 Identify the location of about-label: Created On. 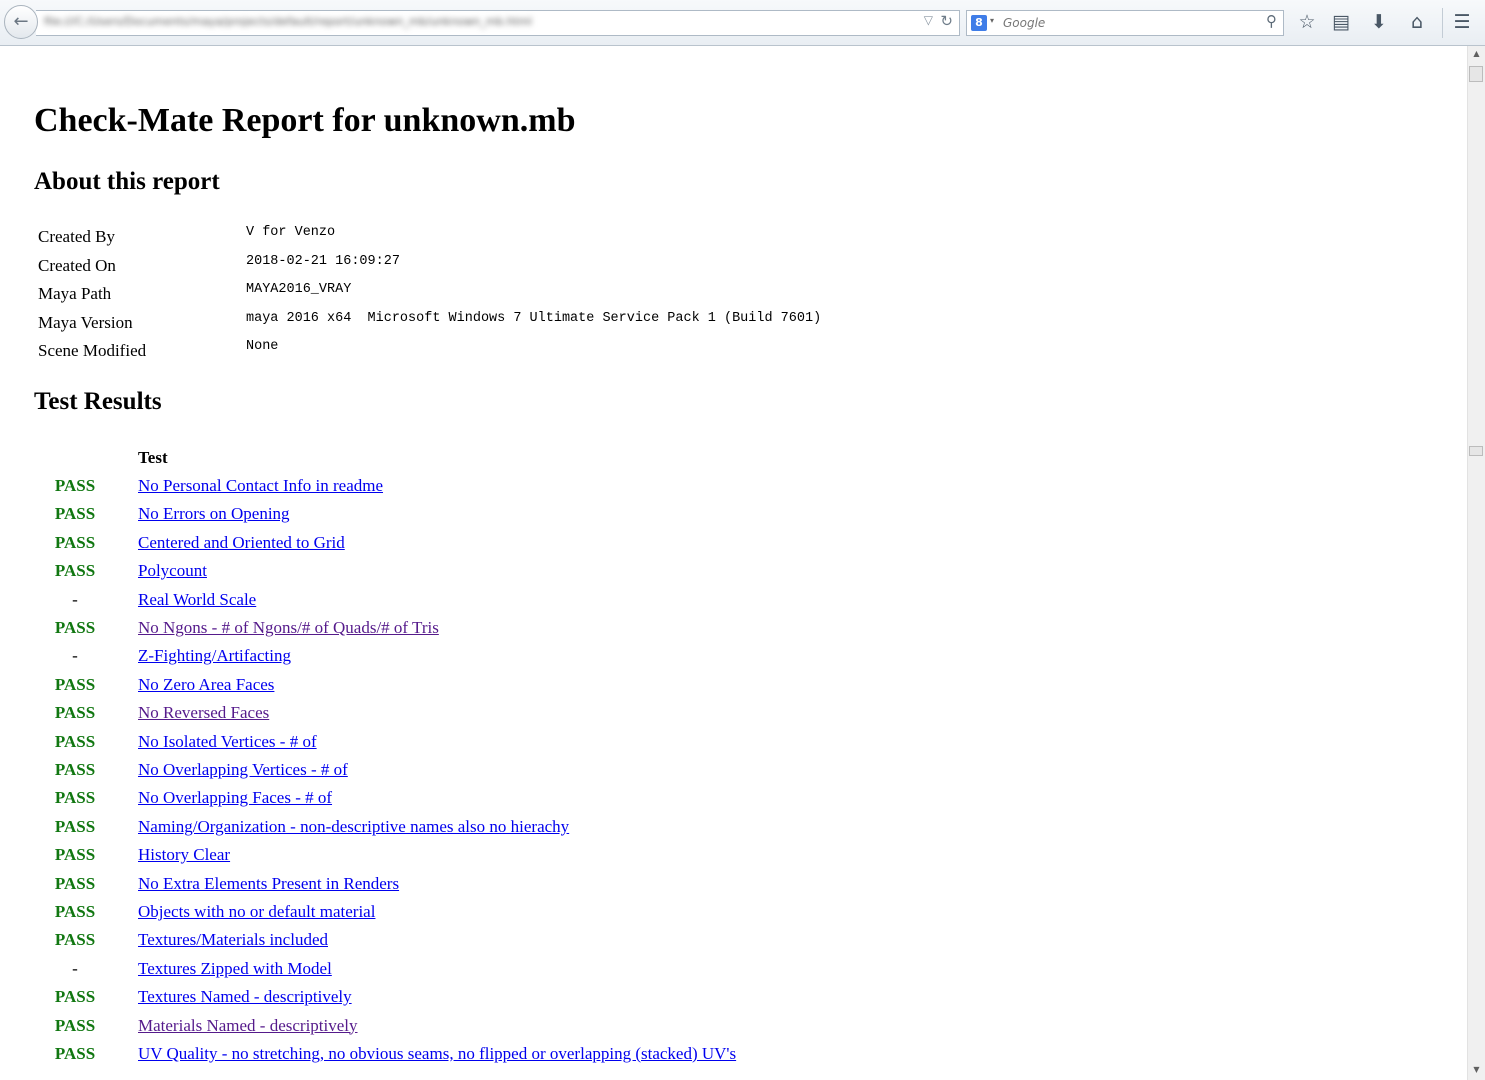
(77, 265).